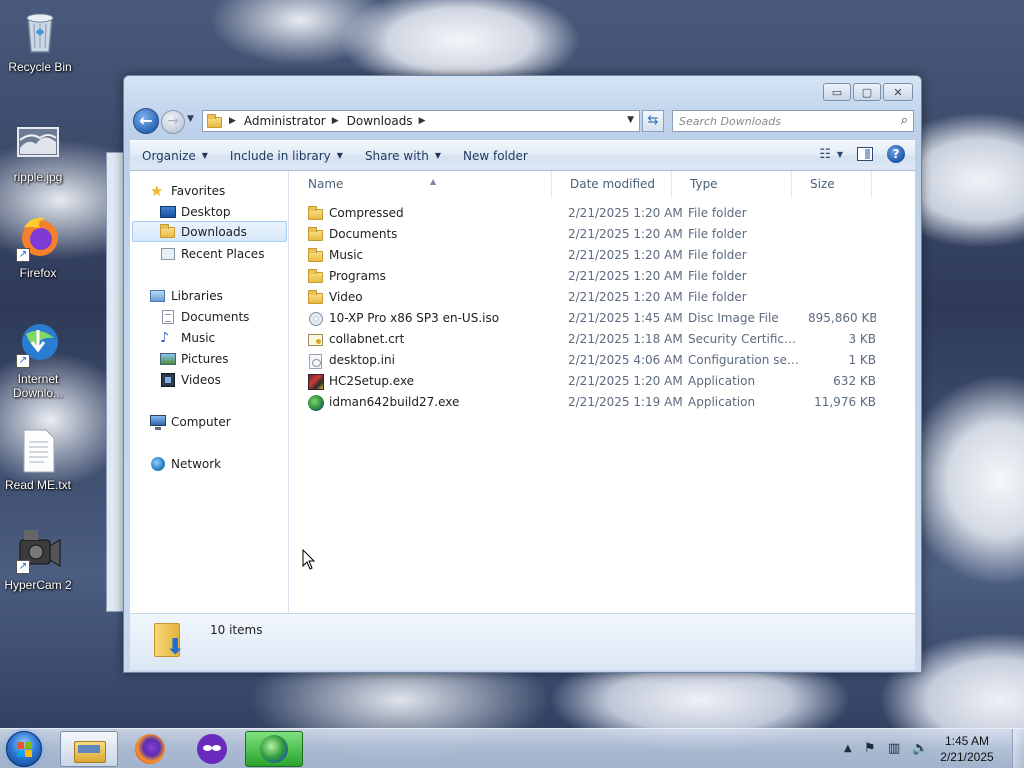 The height and width of the screenshot is (768, 1024). I want to click on nav-item-favorites: ★ Favorites, so click(187, 190).